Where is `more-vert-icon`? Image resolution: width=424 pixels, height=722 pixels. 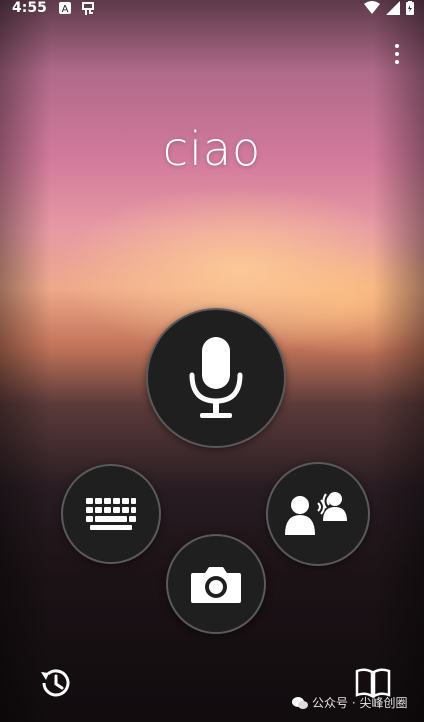 more-vert-icon is located at coordinates (397, 46).